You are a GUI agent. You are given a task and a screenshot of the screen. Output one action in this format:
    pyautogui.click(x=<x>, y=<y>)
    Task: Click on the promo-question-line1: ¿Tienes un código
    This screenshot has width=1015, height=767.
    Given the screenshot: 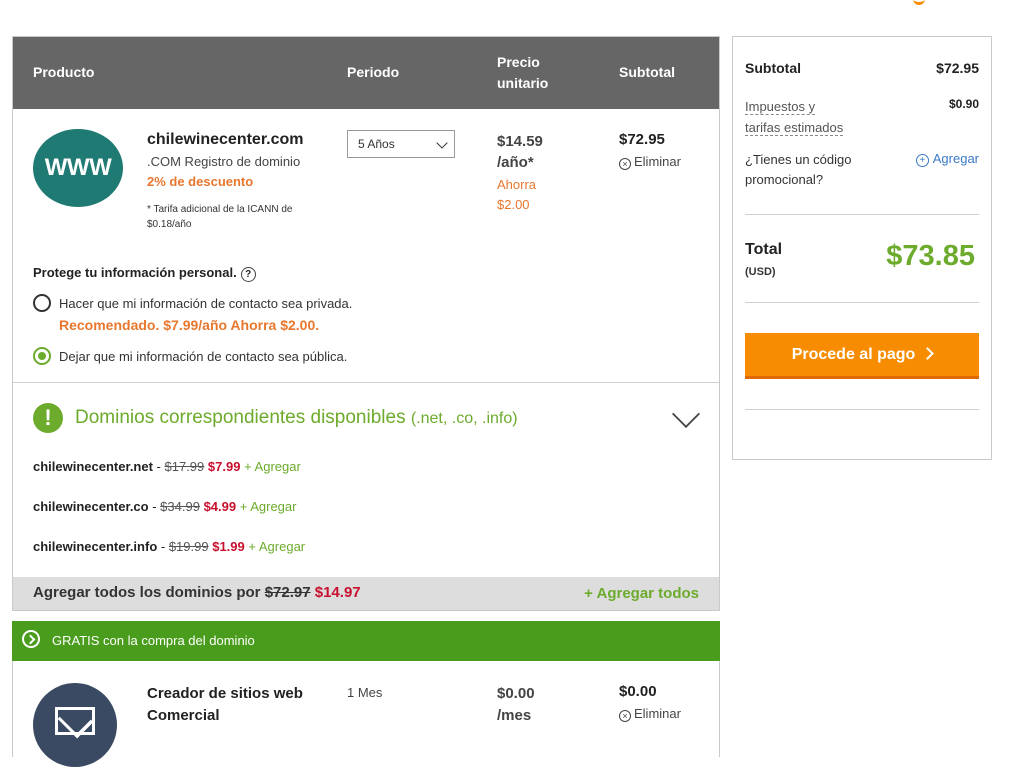 What is the action you would take?
    pyautogui.click(x=798, y=159)
    